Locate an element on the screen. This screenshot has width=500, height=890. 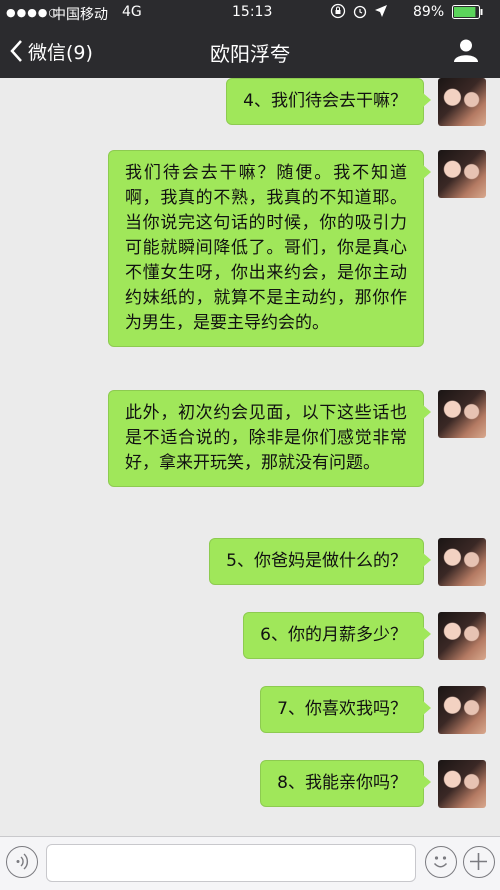
message-bubble: 6、你的月薪多少？ is located at coordinates (337, 635).